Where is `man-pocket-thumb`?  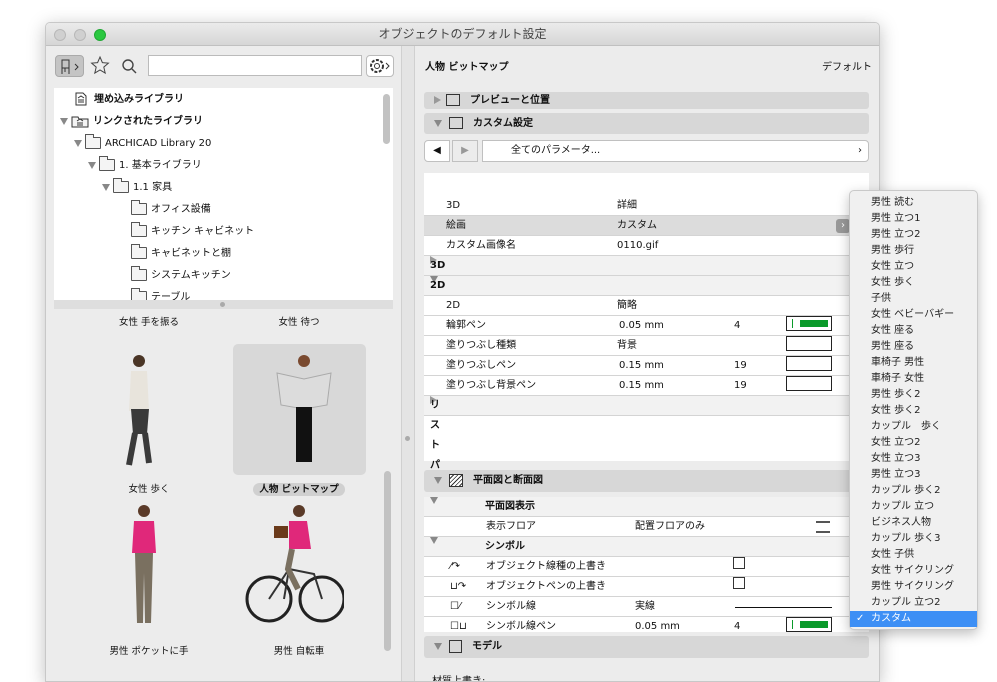
man-pocket-thumb is located at coordinates (144, 568).